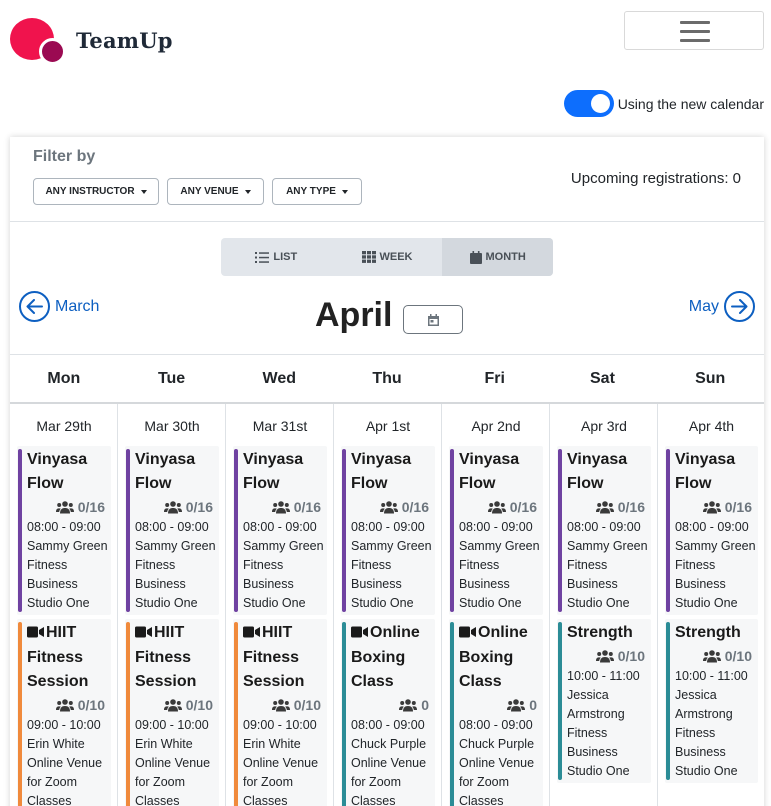 This screenshot has height=806, width=771. What do you see at coordinates (215, 191) in the screenshot?
I see `venue-filter-dropdown: ANY VENUE` at bounding box center [215, 191].